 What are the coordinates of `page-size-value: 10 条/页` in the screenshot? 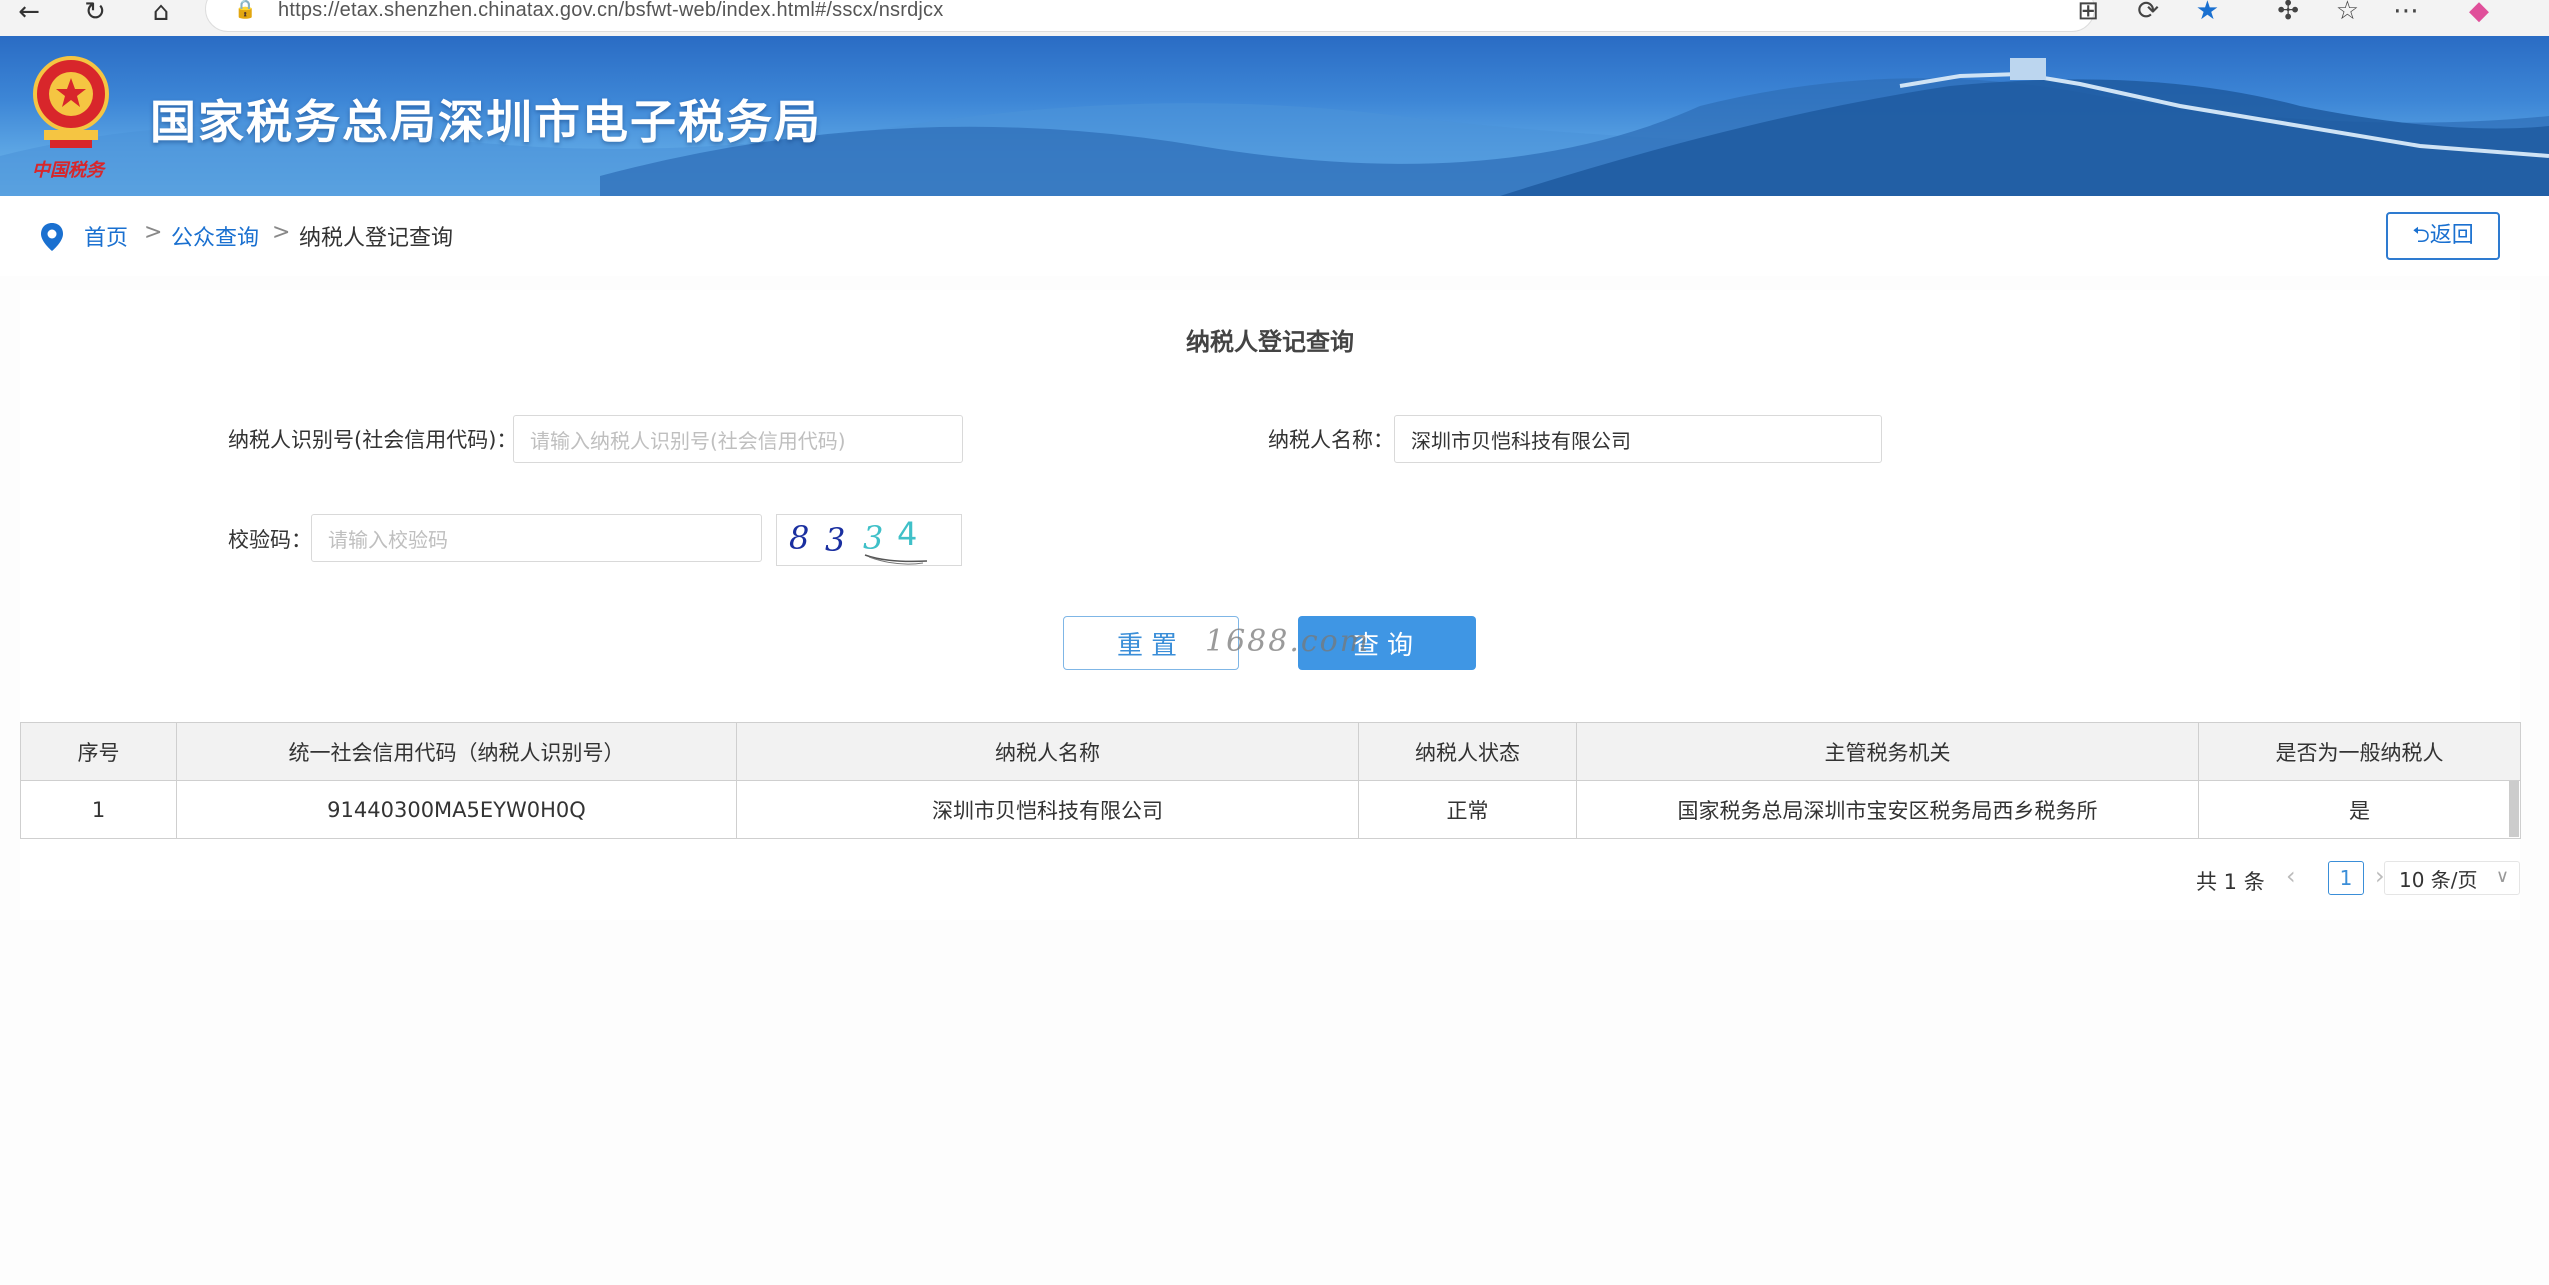 It's located at (2438, 879).